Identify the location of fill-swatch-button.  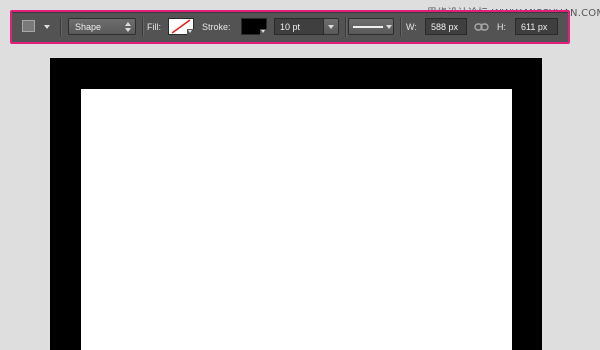
(181, 26).